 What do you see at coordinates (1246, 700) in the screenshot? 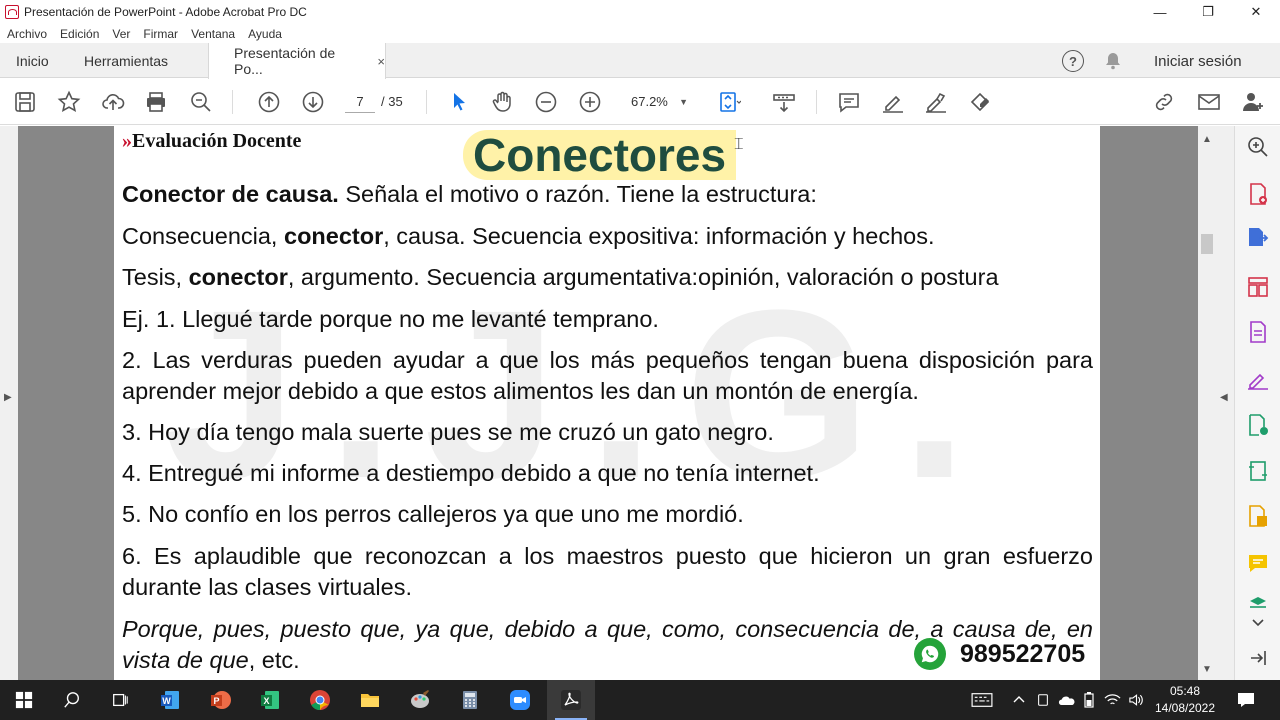
I see `notifications-icon` at bounding box center [1246, 700].